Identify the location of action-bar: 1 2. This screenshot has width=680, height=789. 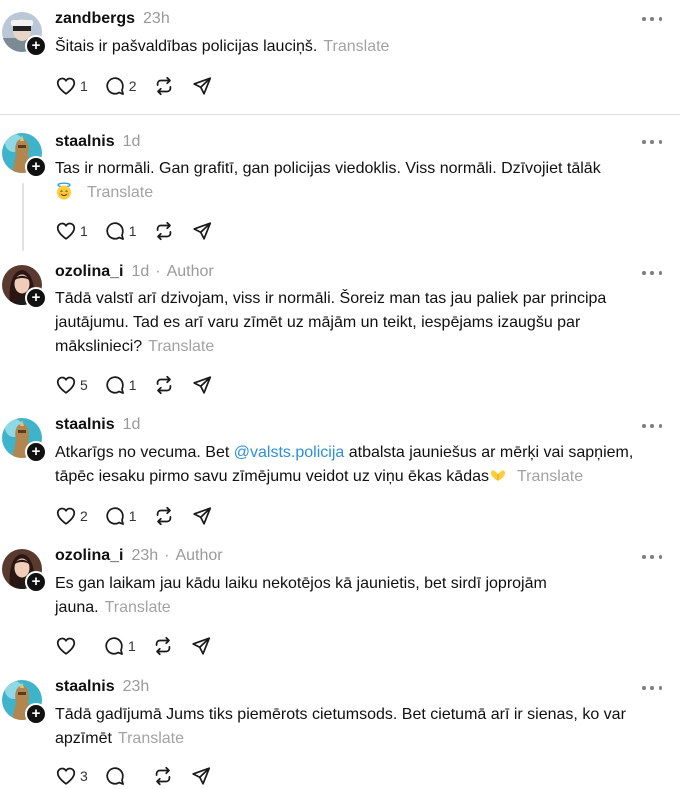
(142, 86).